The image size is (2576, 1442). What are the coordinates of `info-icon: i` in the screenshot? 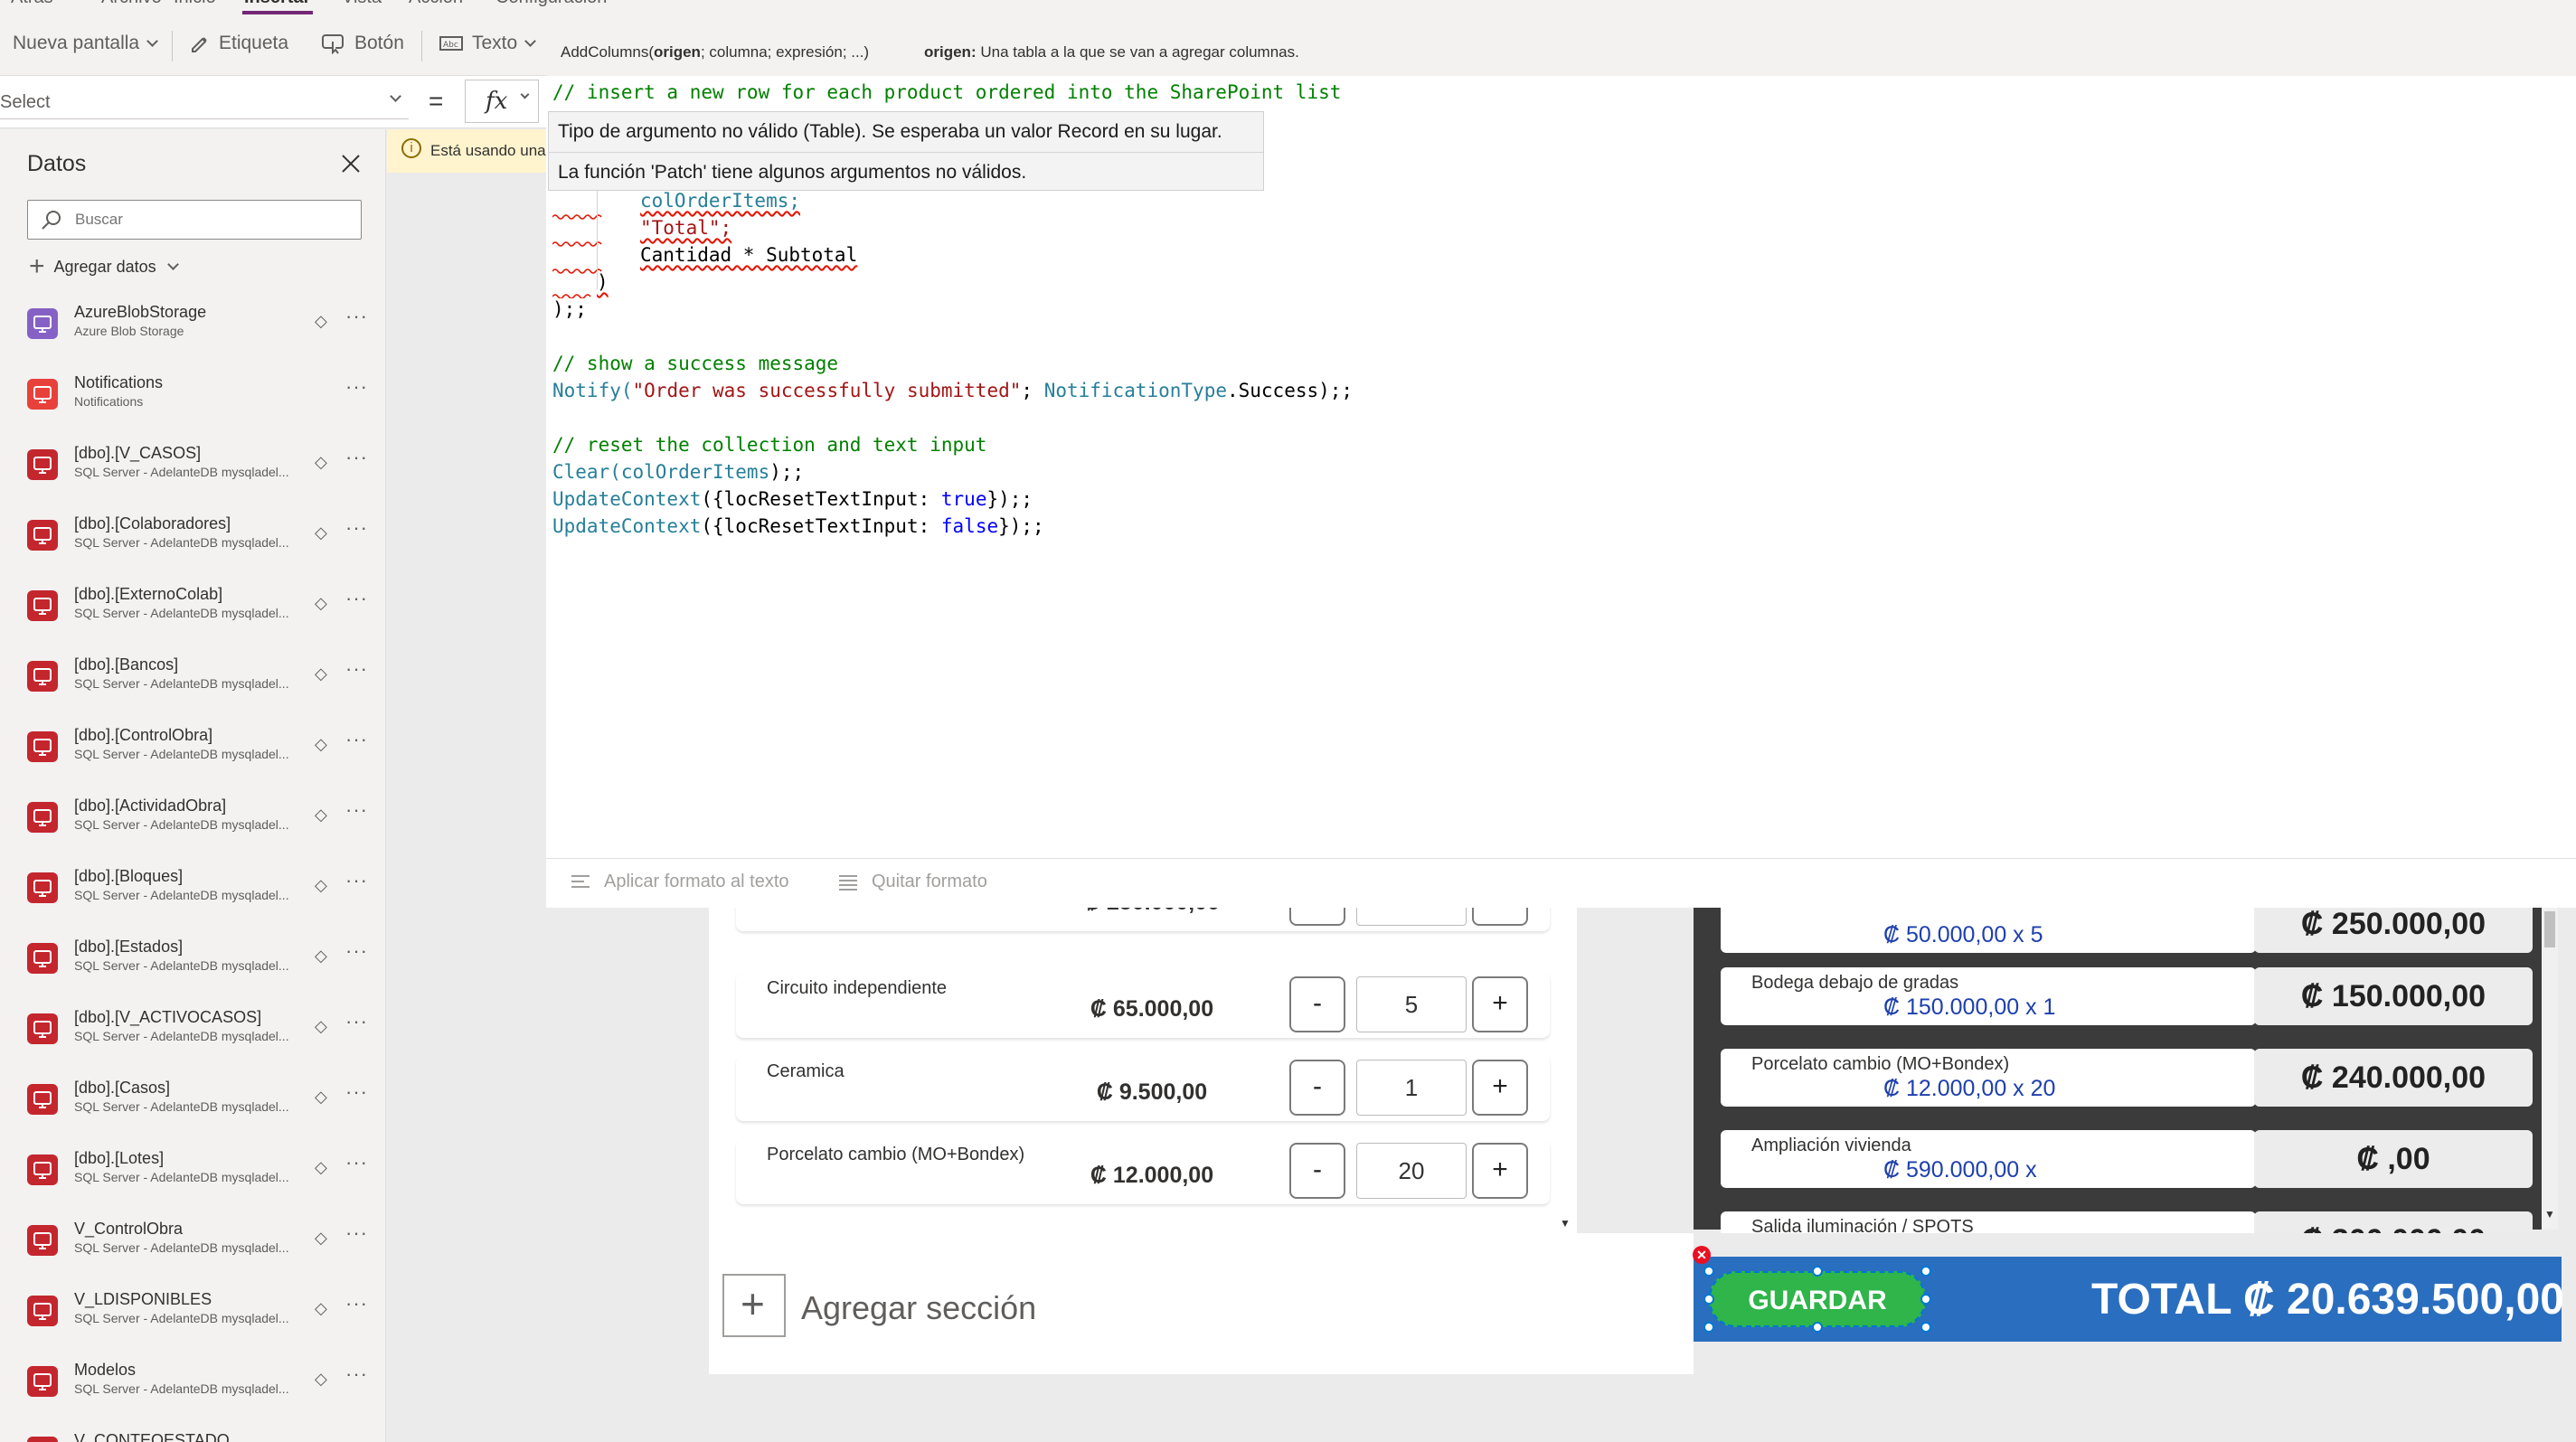 It's located at (411, 148).